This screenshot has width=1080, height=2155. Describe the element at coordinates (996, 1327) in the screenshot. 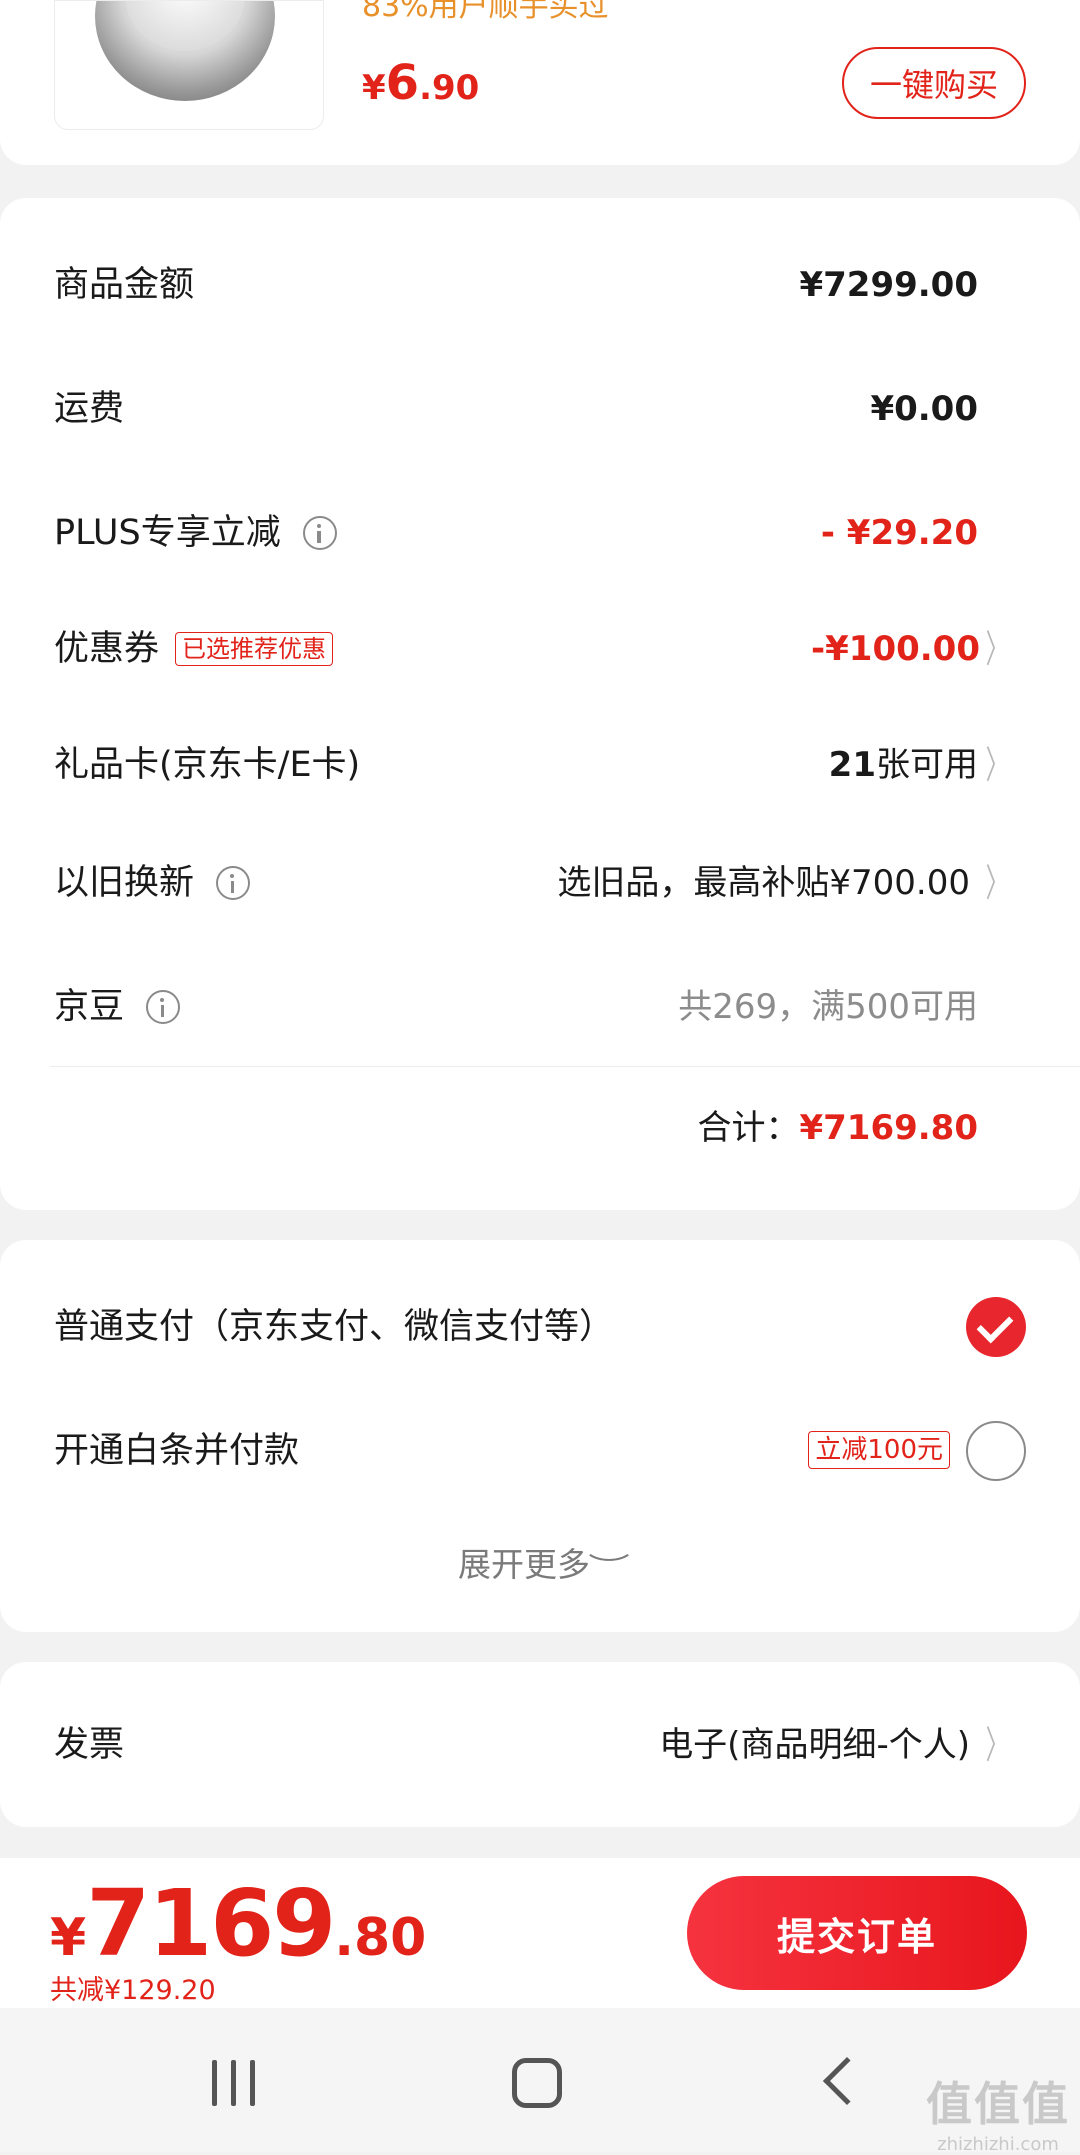

I see `radio-checked-icon` at that location.